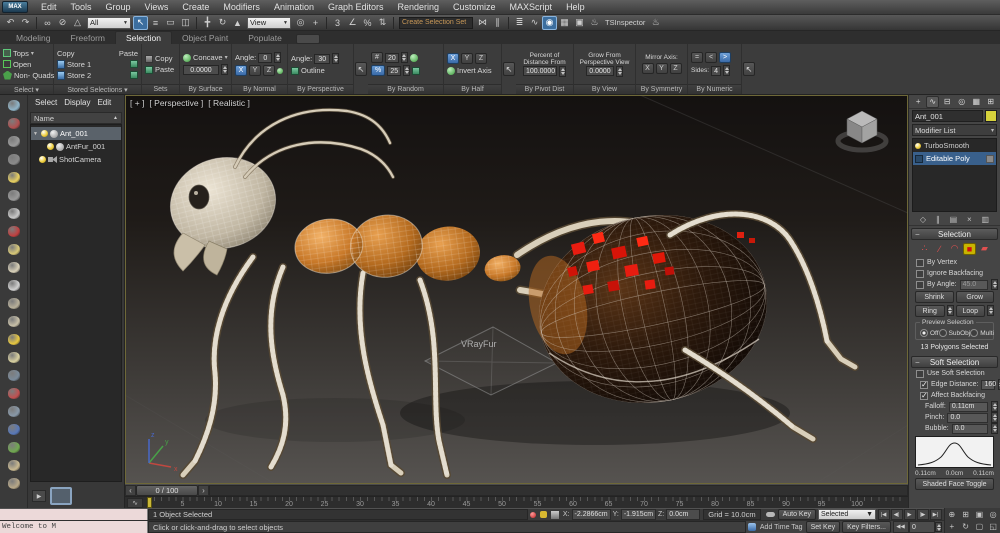  Describe the element at coordinates (337, 23) in the screenshot. I see `snap-toggle-icon: 3` at that location.